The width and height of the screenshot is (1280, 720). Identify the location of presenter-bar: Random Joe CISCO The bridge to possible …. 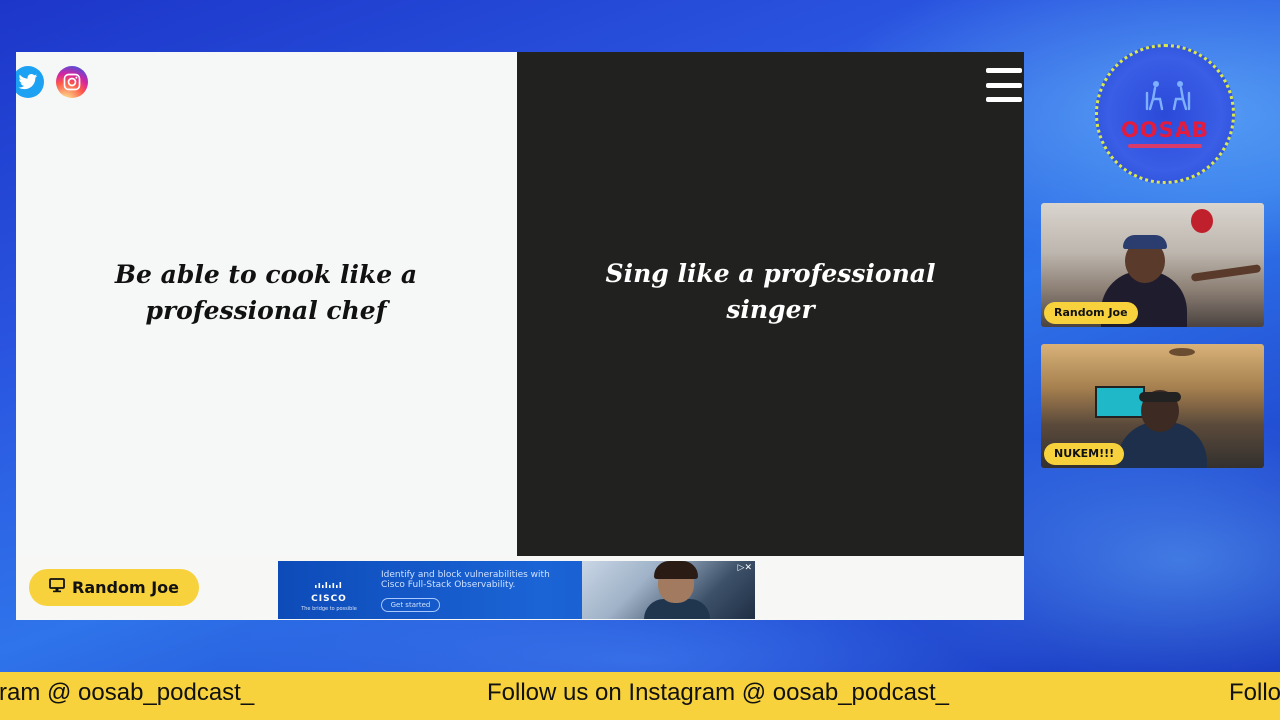
(520, 588).